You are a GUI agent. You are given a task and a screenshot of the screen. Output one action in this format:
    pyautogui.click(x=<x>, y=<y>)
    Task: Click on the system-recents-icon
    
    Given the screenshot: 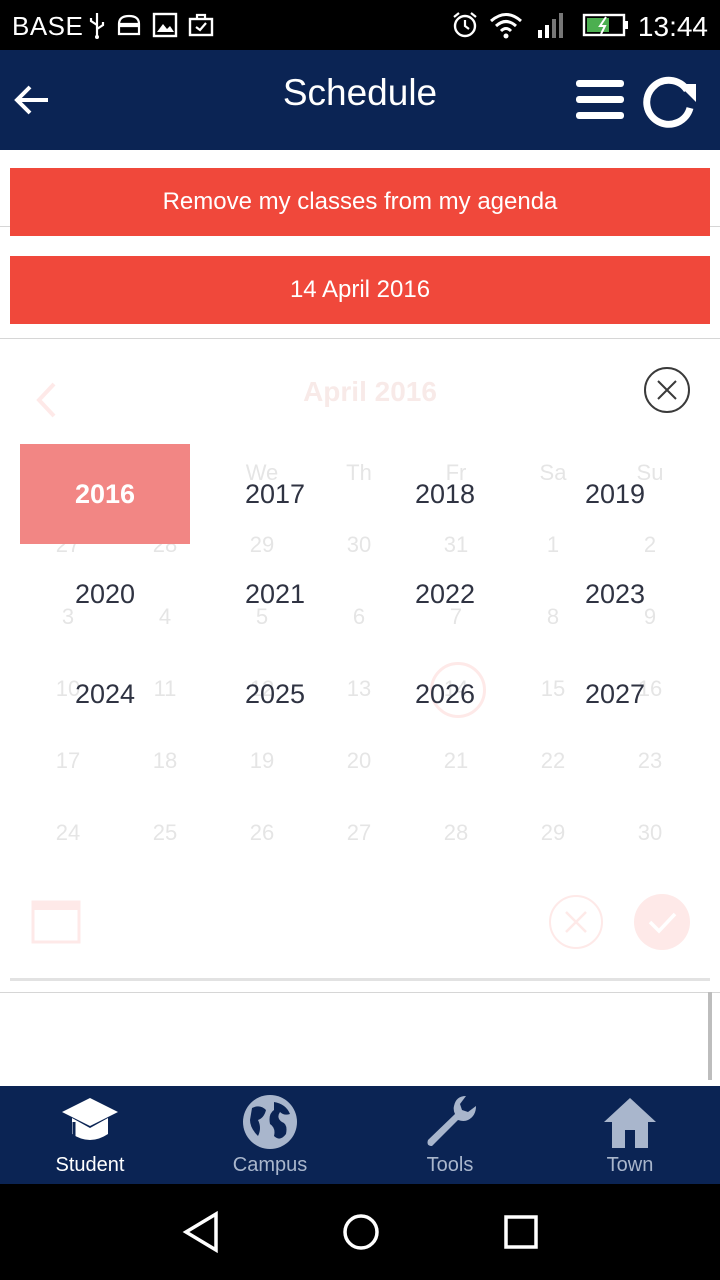 What is the action you would take?
    pyautogui.click(x=521, y=1232)
    